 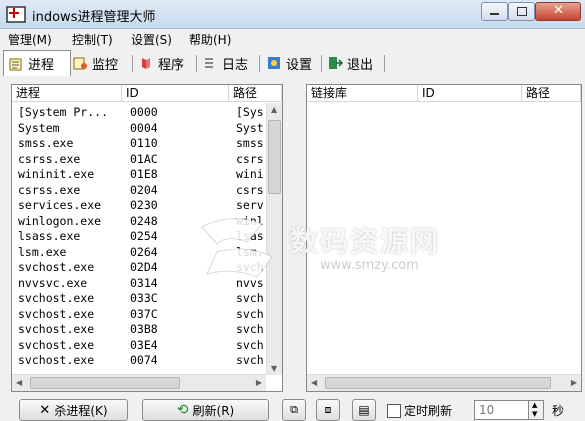 I want to click on column-header-module-path: 路径, so click(x=551, y=93).